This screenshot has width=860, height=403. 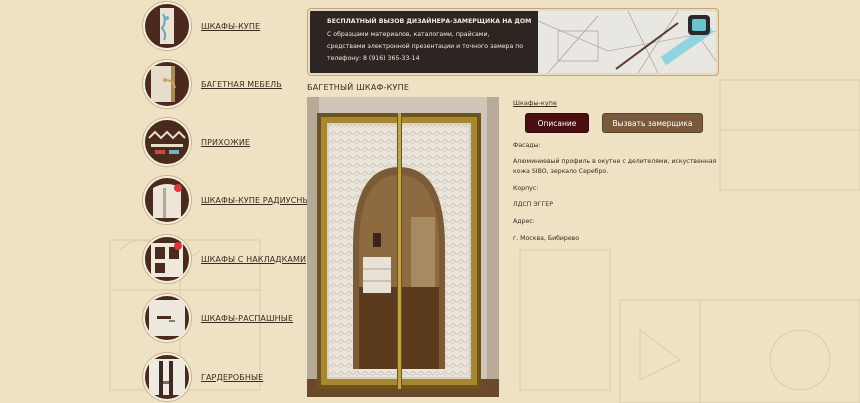 I want to click on radius-wardrobe-icon, so click(x=167, y=200).